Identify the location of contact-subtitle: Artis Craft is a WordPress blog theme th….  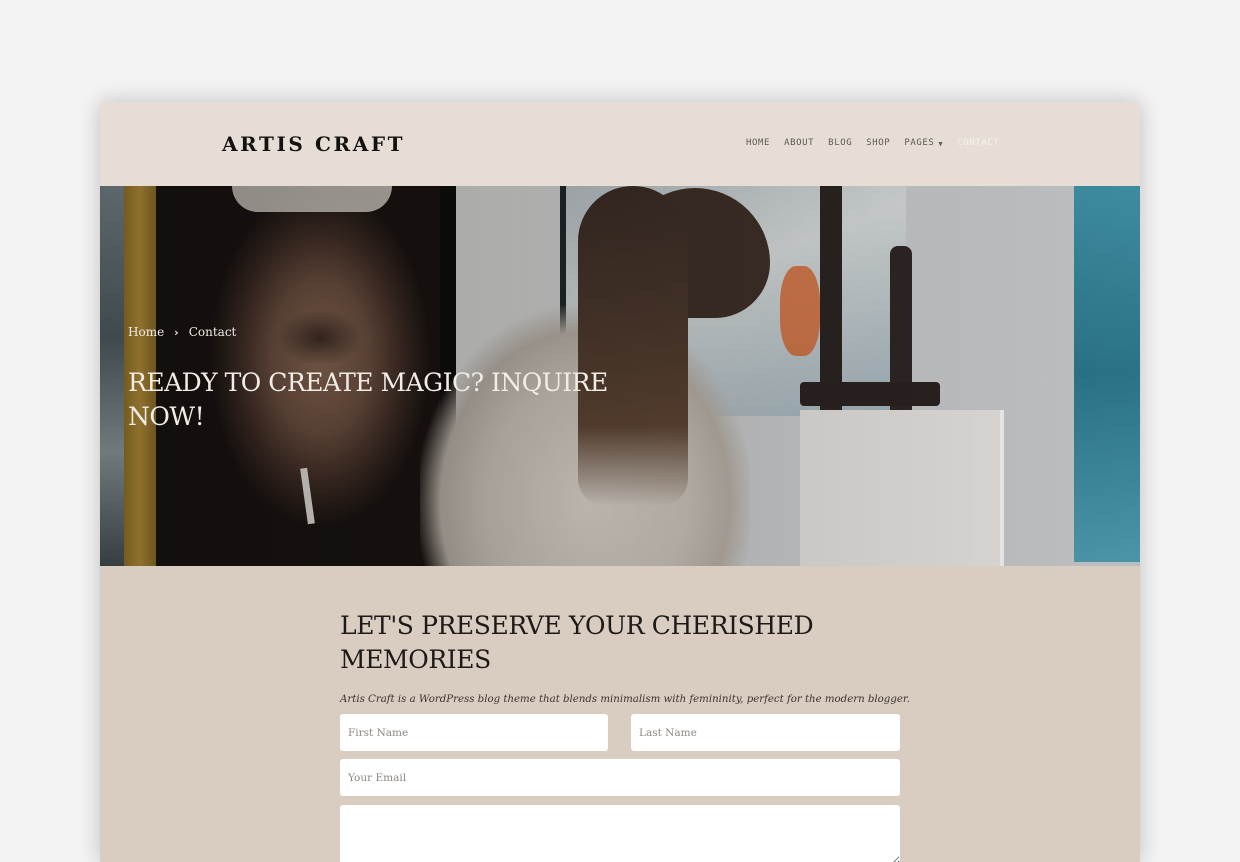
(625, 700).